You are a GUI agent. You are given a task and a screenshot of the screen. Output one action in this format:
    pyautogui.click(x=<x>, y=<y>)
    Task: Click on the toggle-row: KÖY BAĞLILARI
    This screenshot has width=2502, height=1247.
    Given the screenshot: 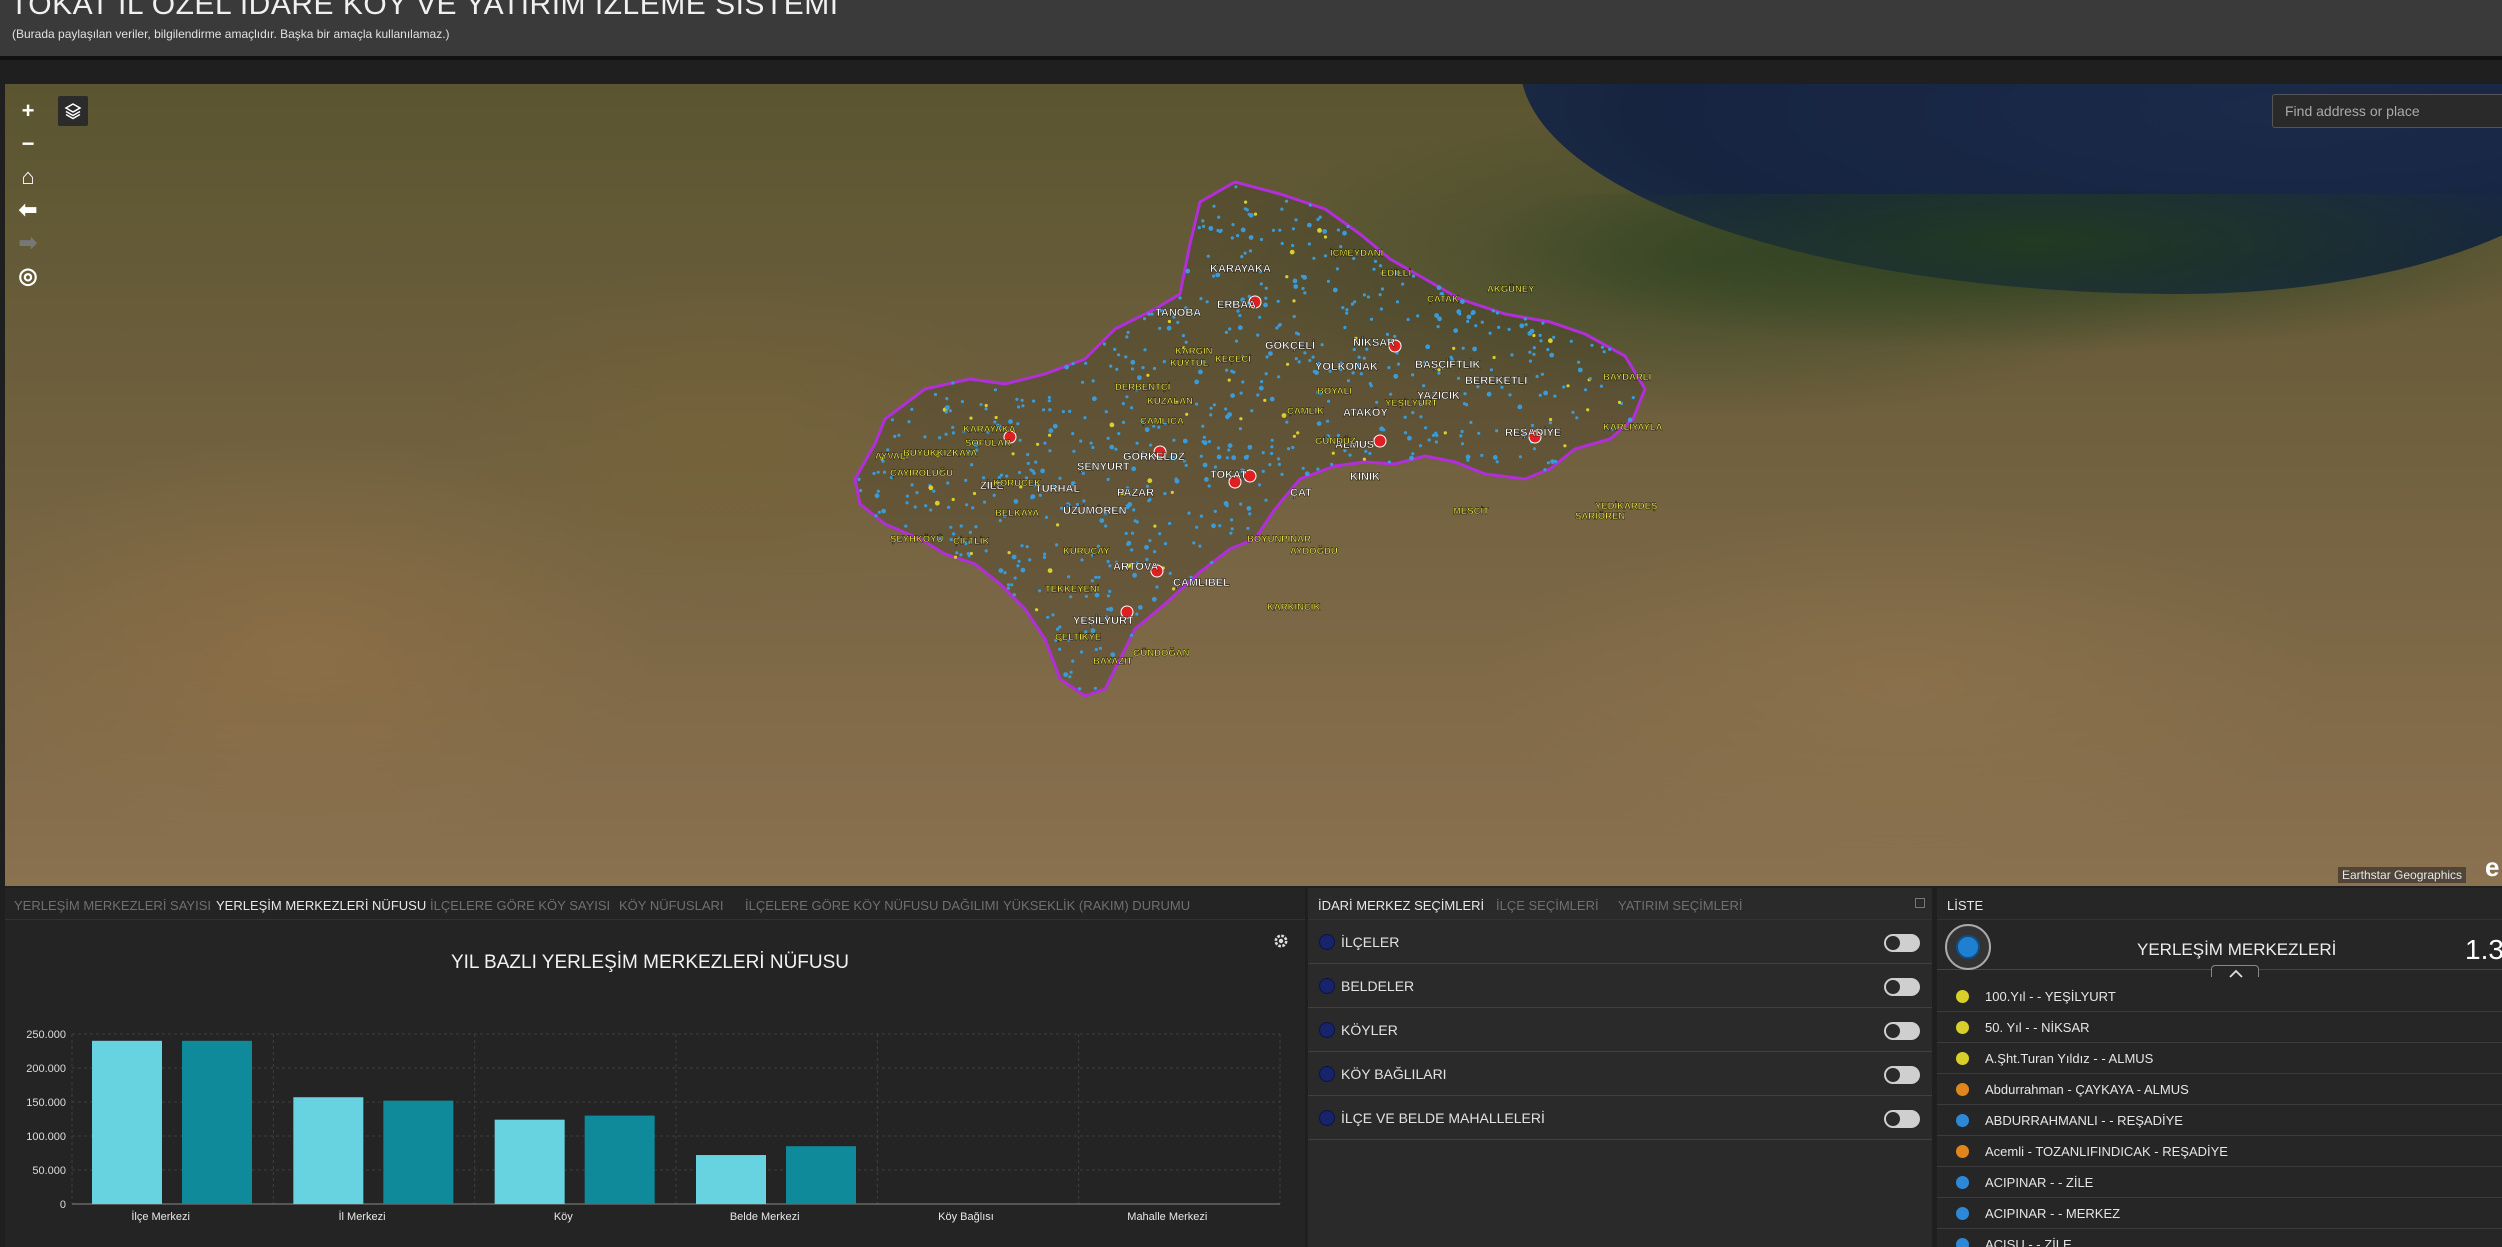 What is the action you would take?
    pyautogui.click(x=1620, y=1074)
    